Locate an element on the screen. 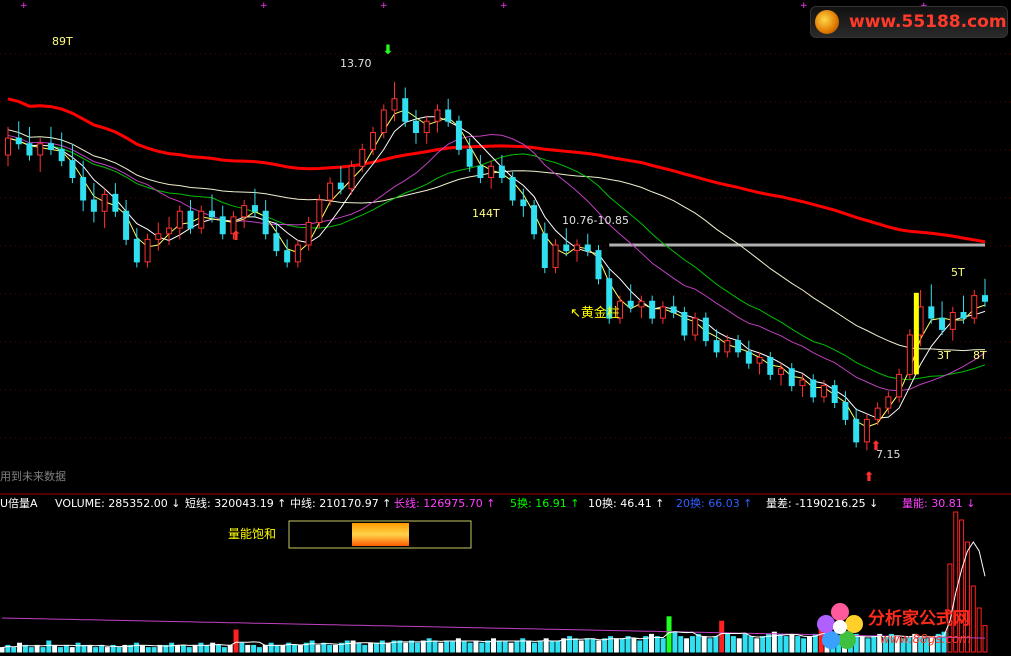 This screenshot has width=1011, height=656. flower-logo-icon is located at coordinates (840, 626).